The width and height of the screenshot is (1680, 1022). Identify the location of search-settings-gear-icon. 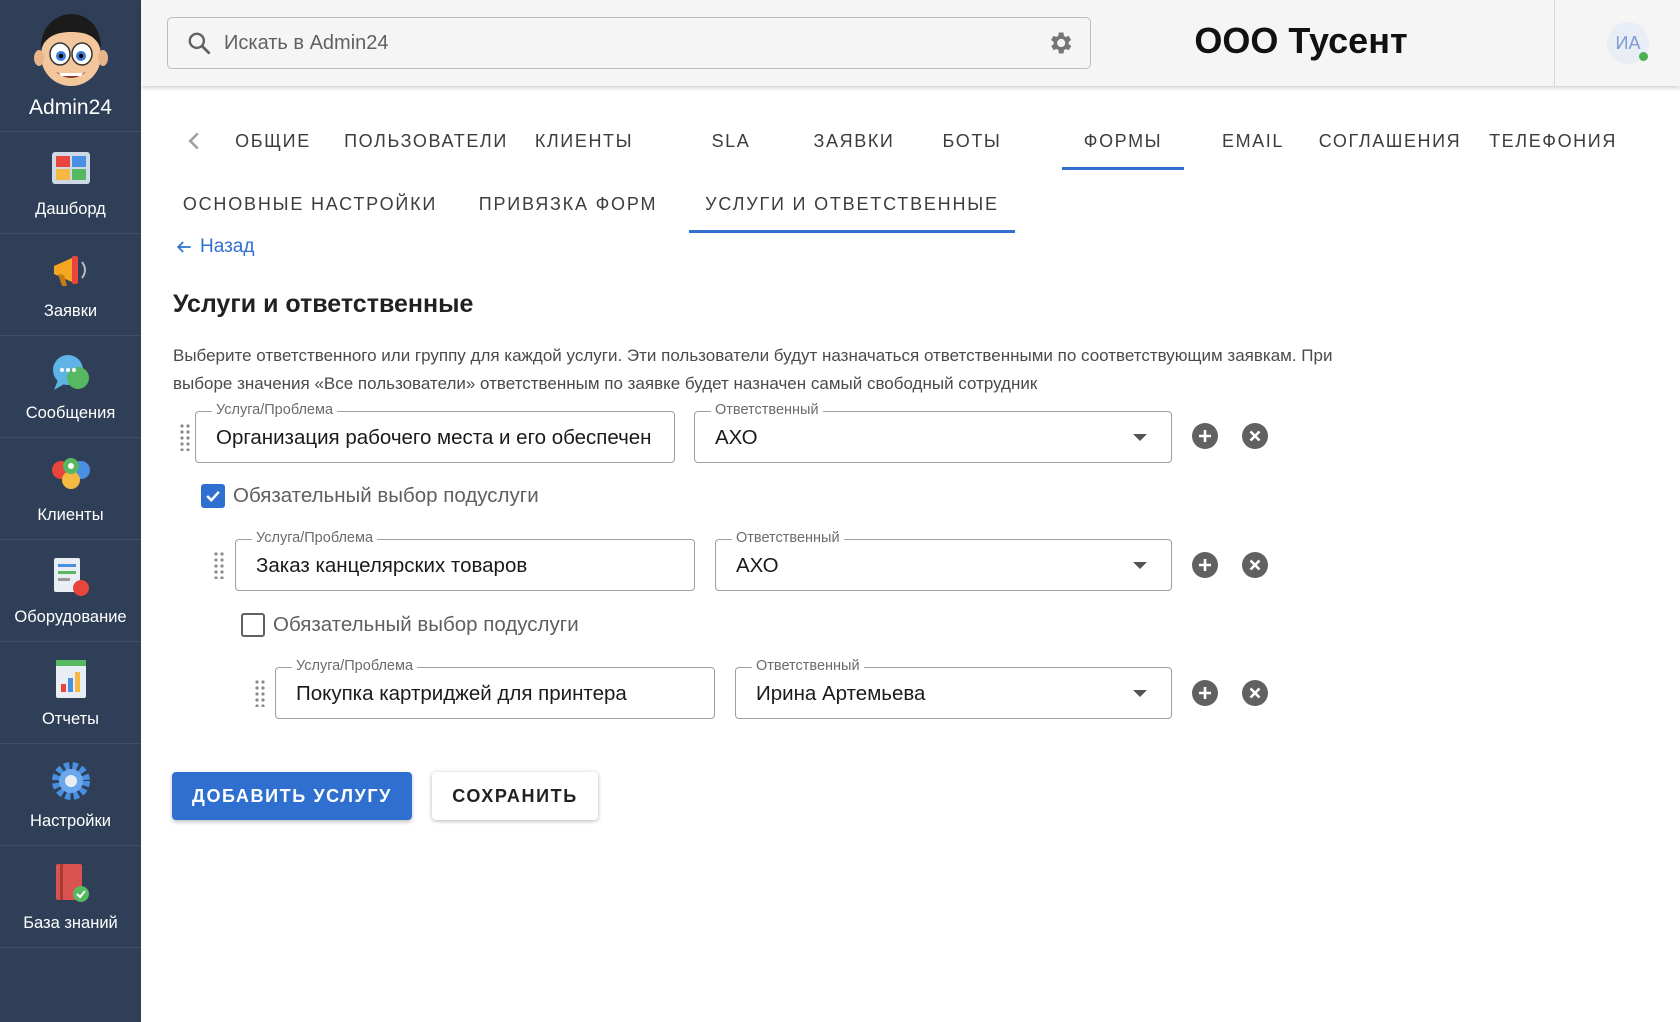
(1060, 43).